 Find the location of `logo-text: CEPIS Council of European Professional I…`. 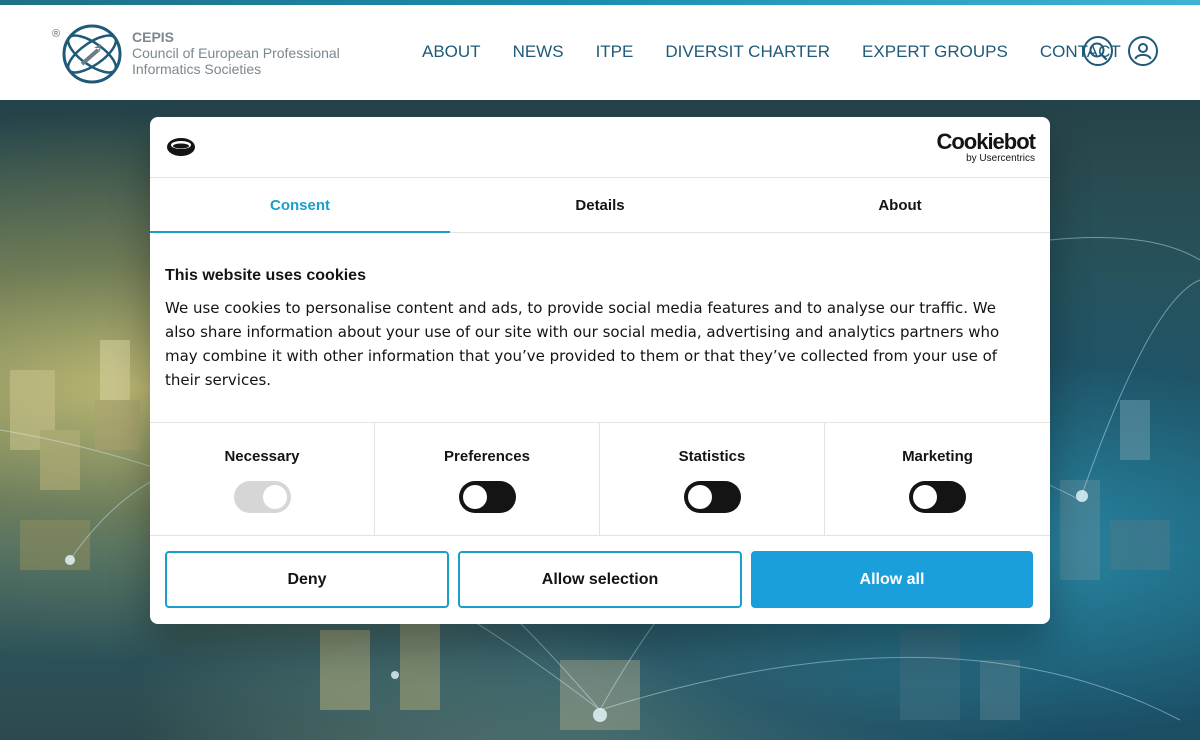

logo-text: CEPIS Council of European Professional I… is located at coordinates (236, 53).